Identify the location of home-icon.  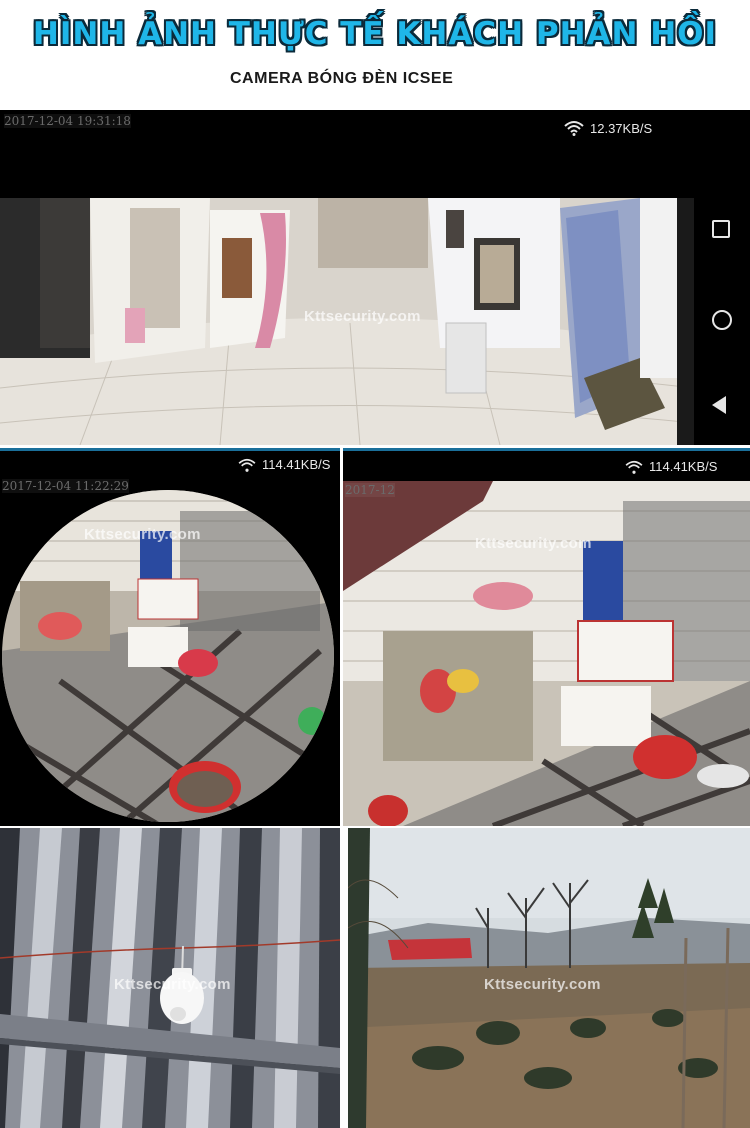
(722, 320).